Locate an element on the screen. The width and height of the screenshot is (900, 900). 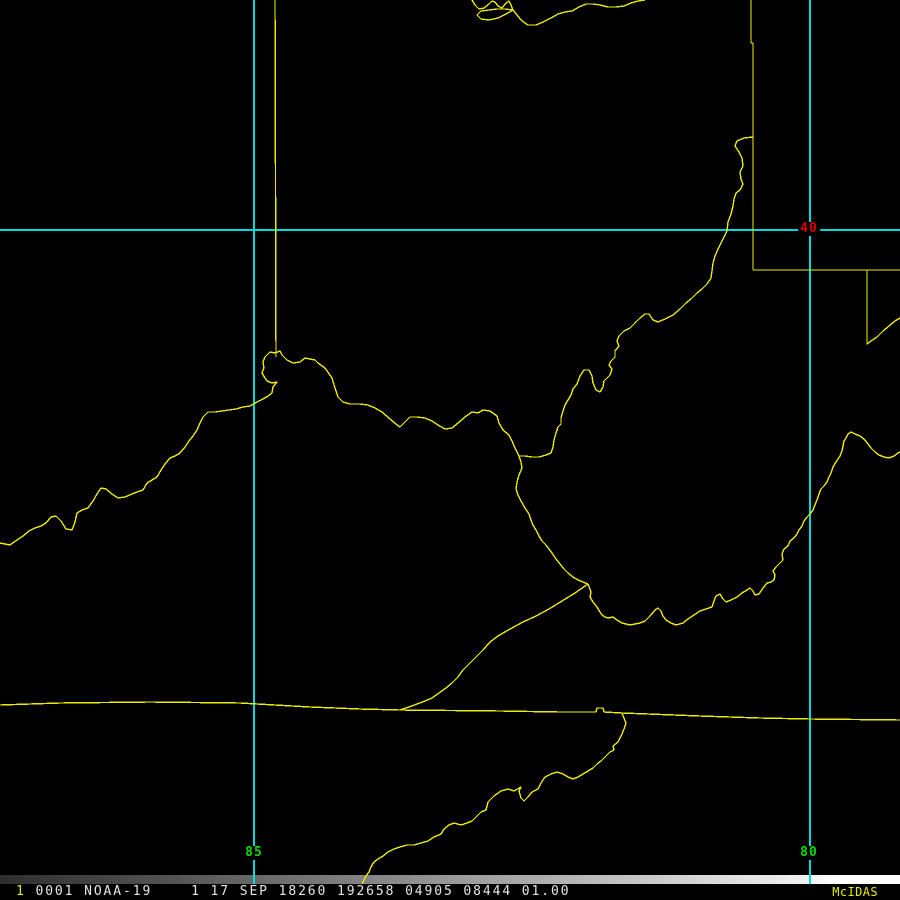
boundary-indiana-ohio-border is located at coordinates (275, 179).